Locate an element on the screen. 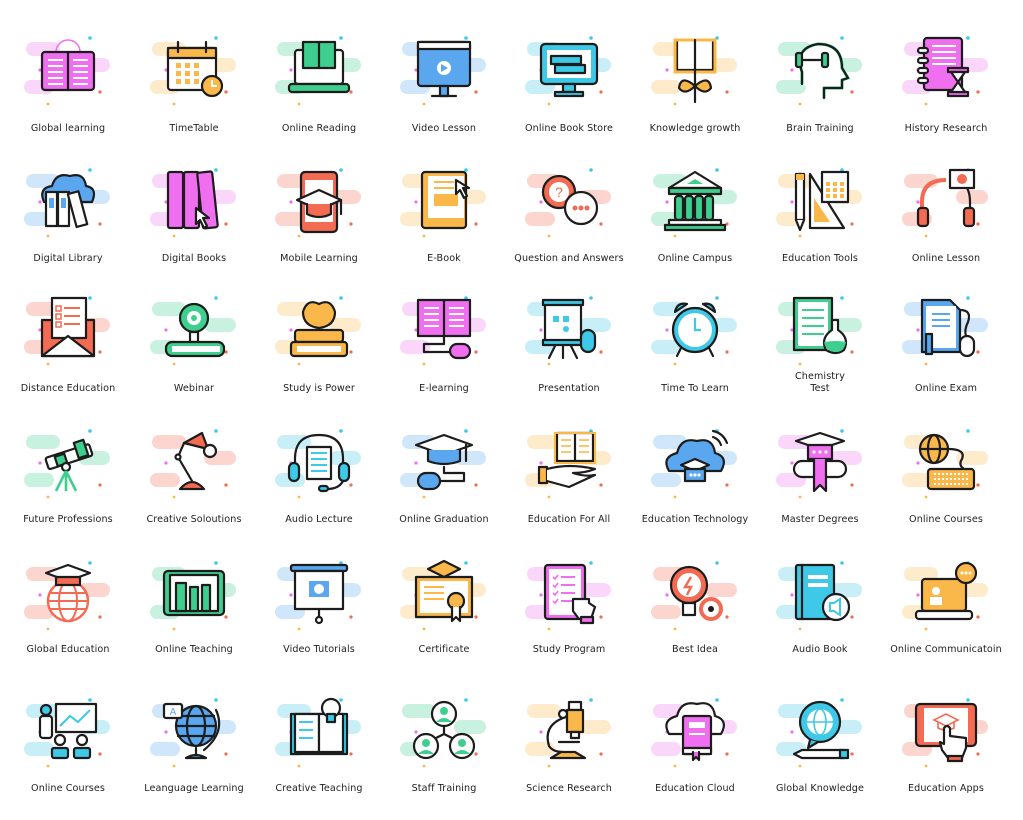  ebook-cursor-icon is located at coordinates (443, 202).